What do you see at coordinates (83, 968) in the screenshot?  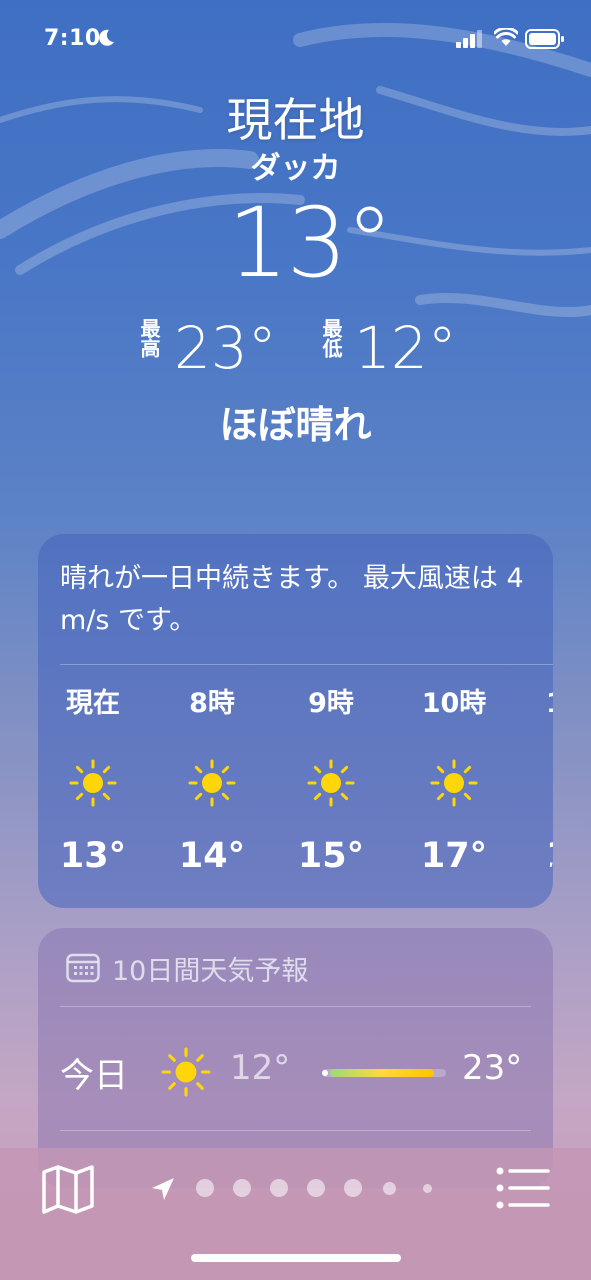 I see `calendar-icon` at bounding box center [83, 968].